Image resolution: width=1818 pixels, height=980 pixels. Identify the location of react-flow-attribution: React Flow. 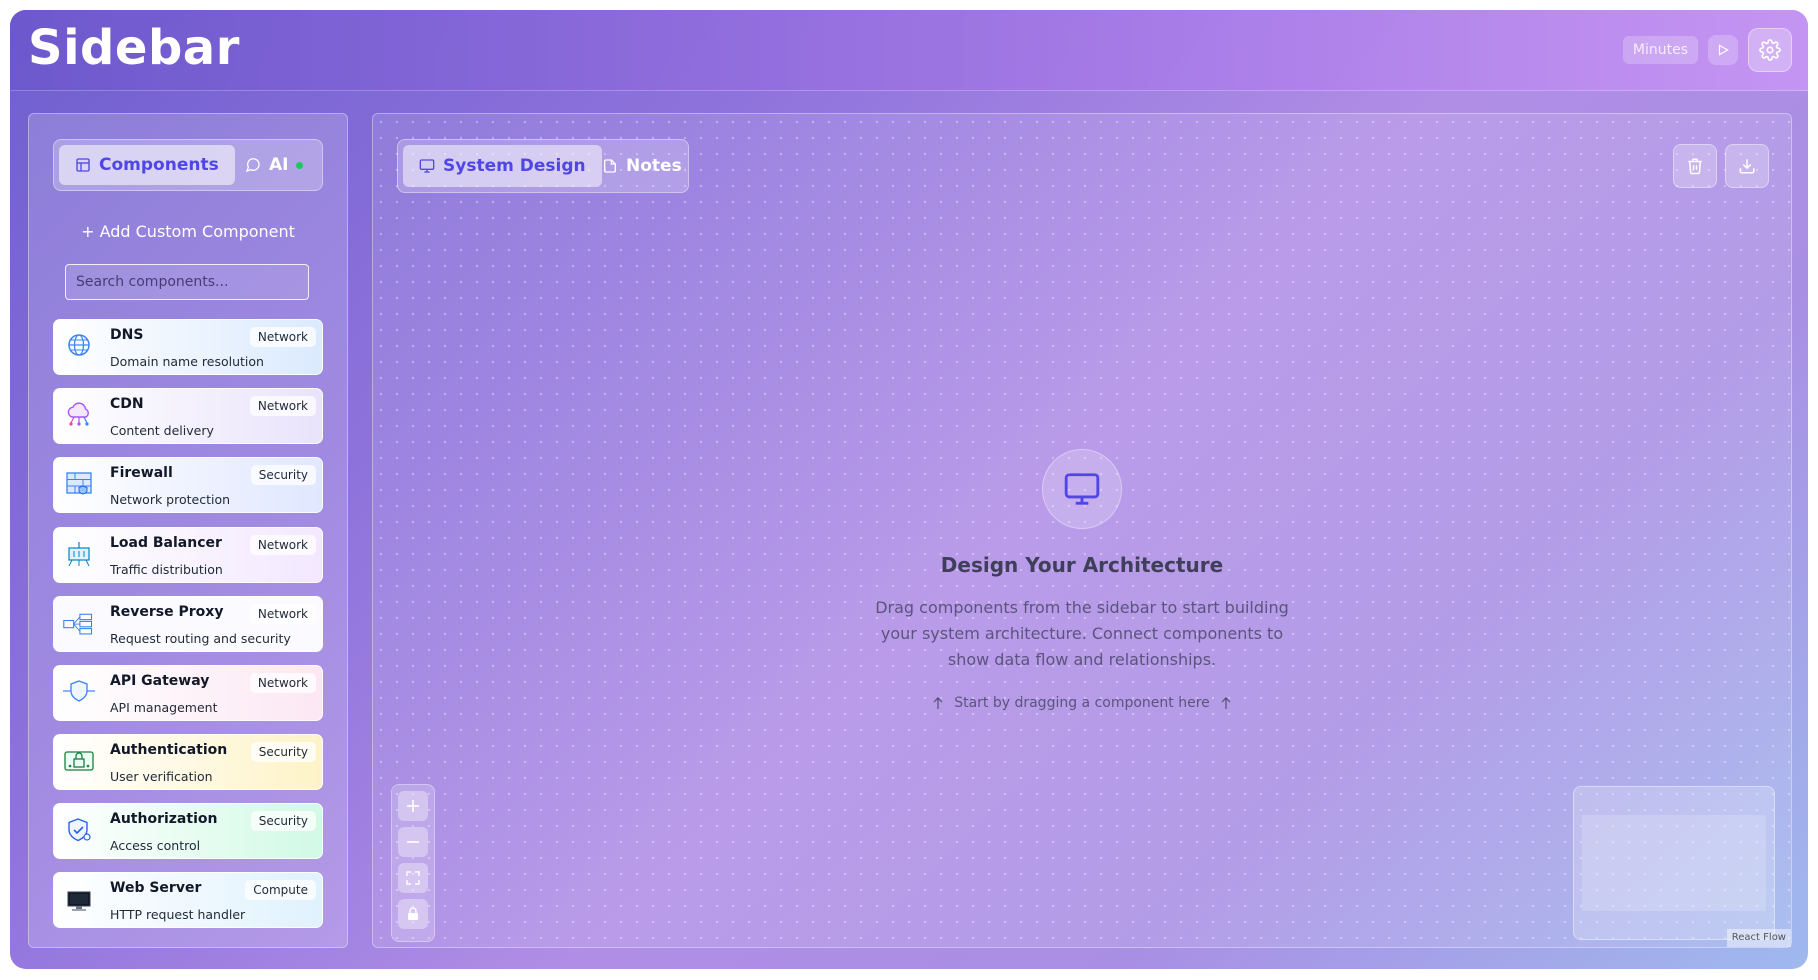
(1758, 938).